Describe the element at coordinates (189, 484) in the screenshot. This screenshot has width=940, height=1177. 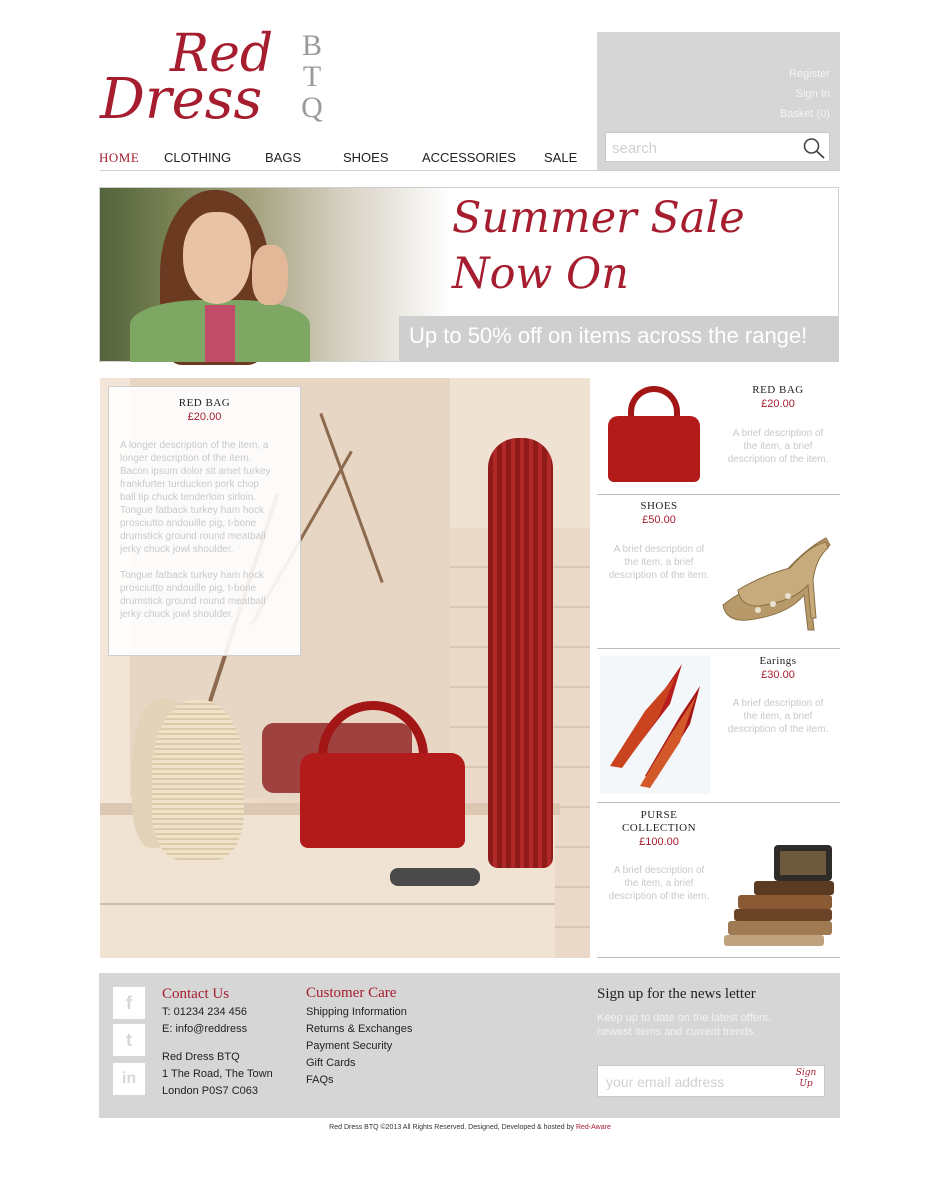
I see `feature-desc-line: frankfurter turducken pork chop` at that location.